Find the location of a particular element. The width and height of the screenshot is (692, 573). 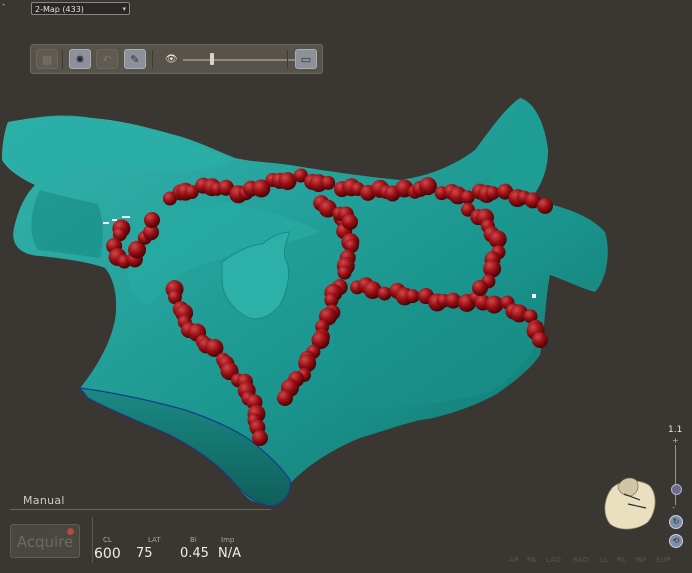

zoom-in-icon: + is located at coordinates (675, 440).